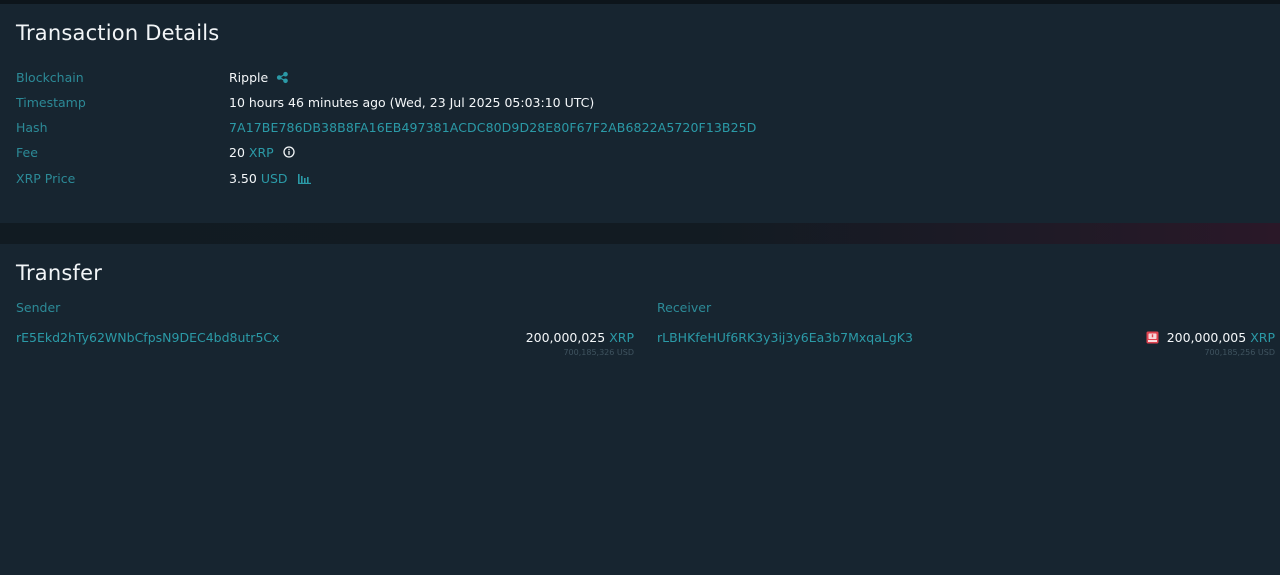 This screenshot has width=1280, height=575. Describe the element at coordinates (640, 233) in the screenshot. I see `section-divider` at that location.